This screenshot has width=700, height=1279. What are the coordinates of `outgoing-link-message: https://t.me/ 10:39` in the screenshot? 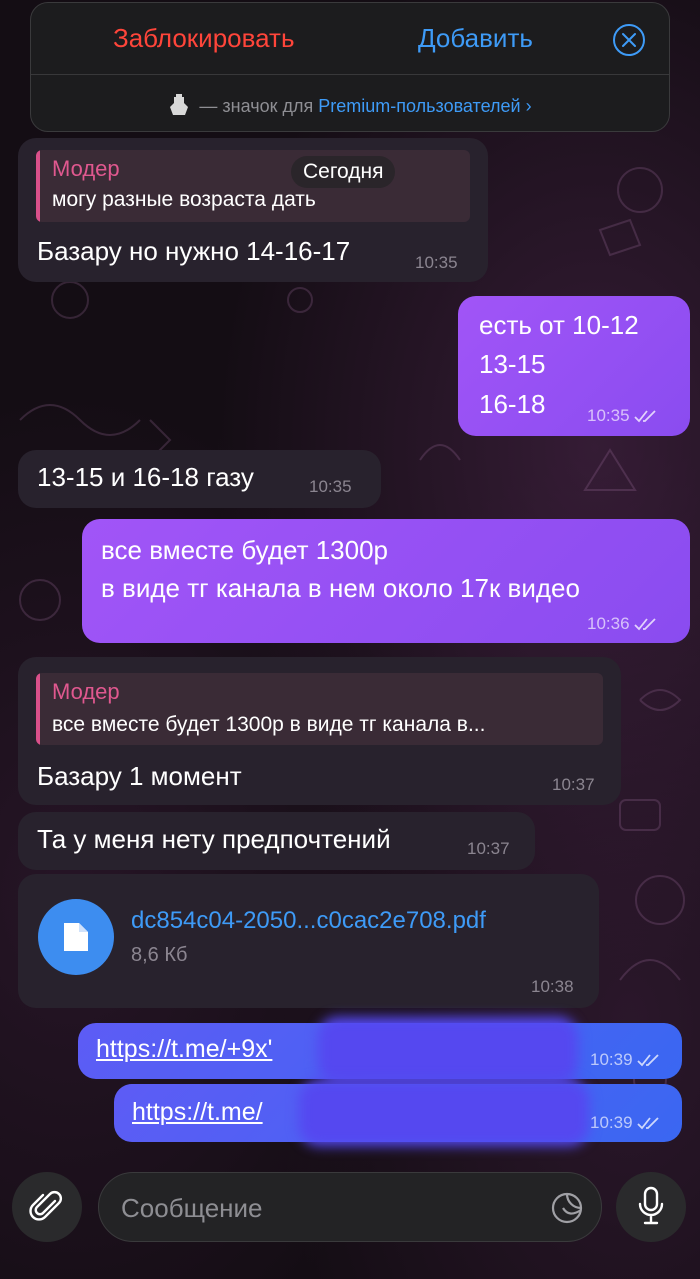 It's located at (398, 1113).